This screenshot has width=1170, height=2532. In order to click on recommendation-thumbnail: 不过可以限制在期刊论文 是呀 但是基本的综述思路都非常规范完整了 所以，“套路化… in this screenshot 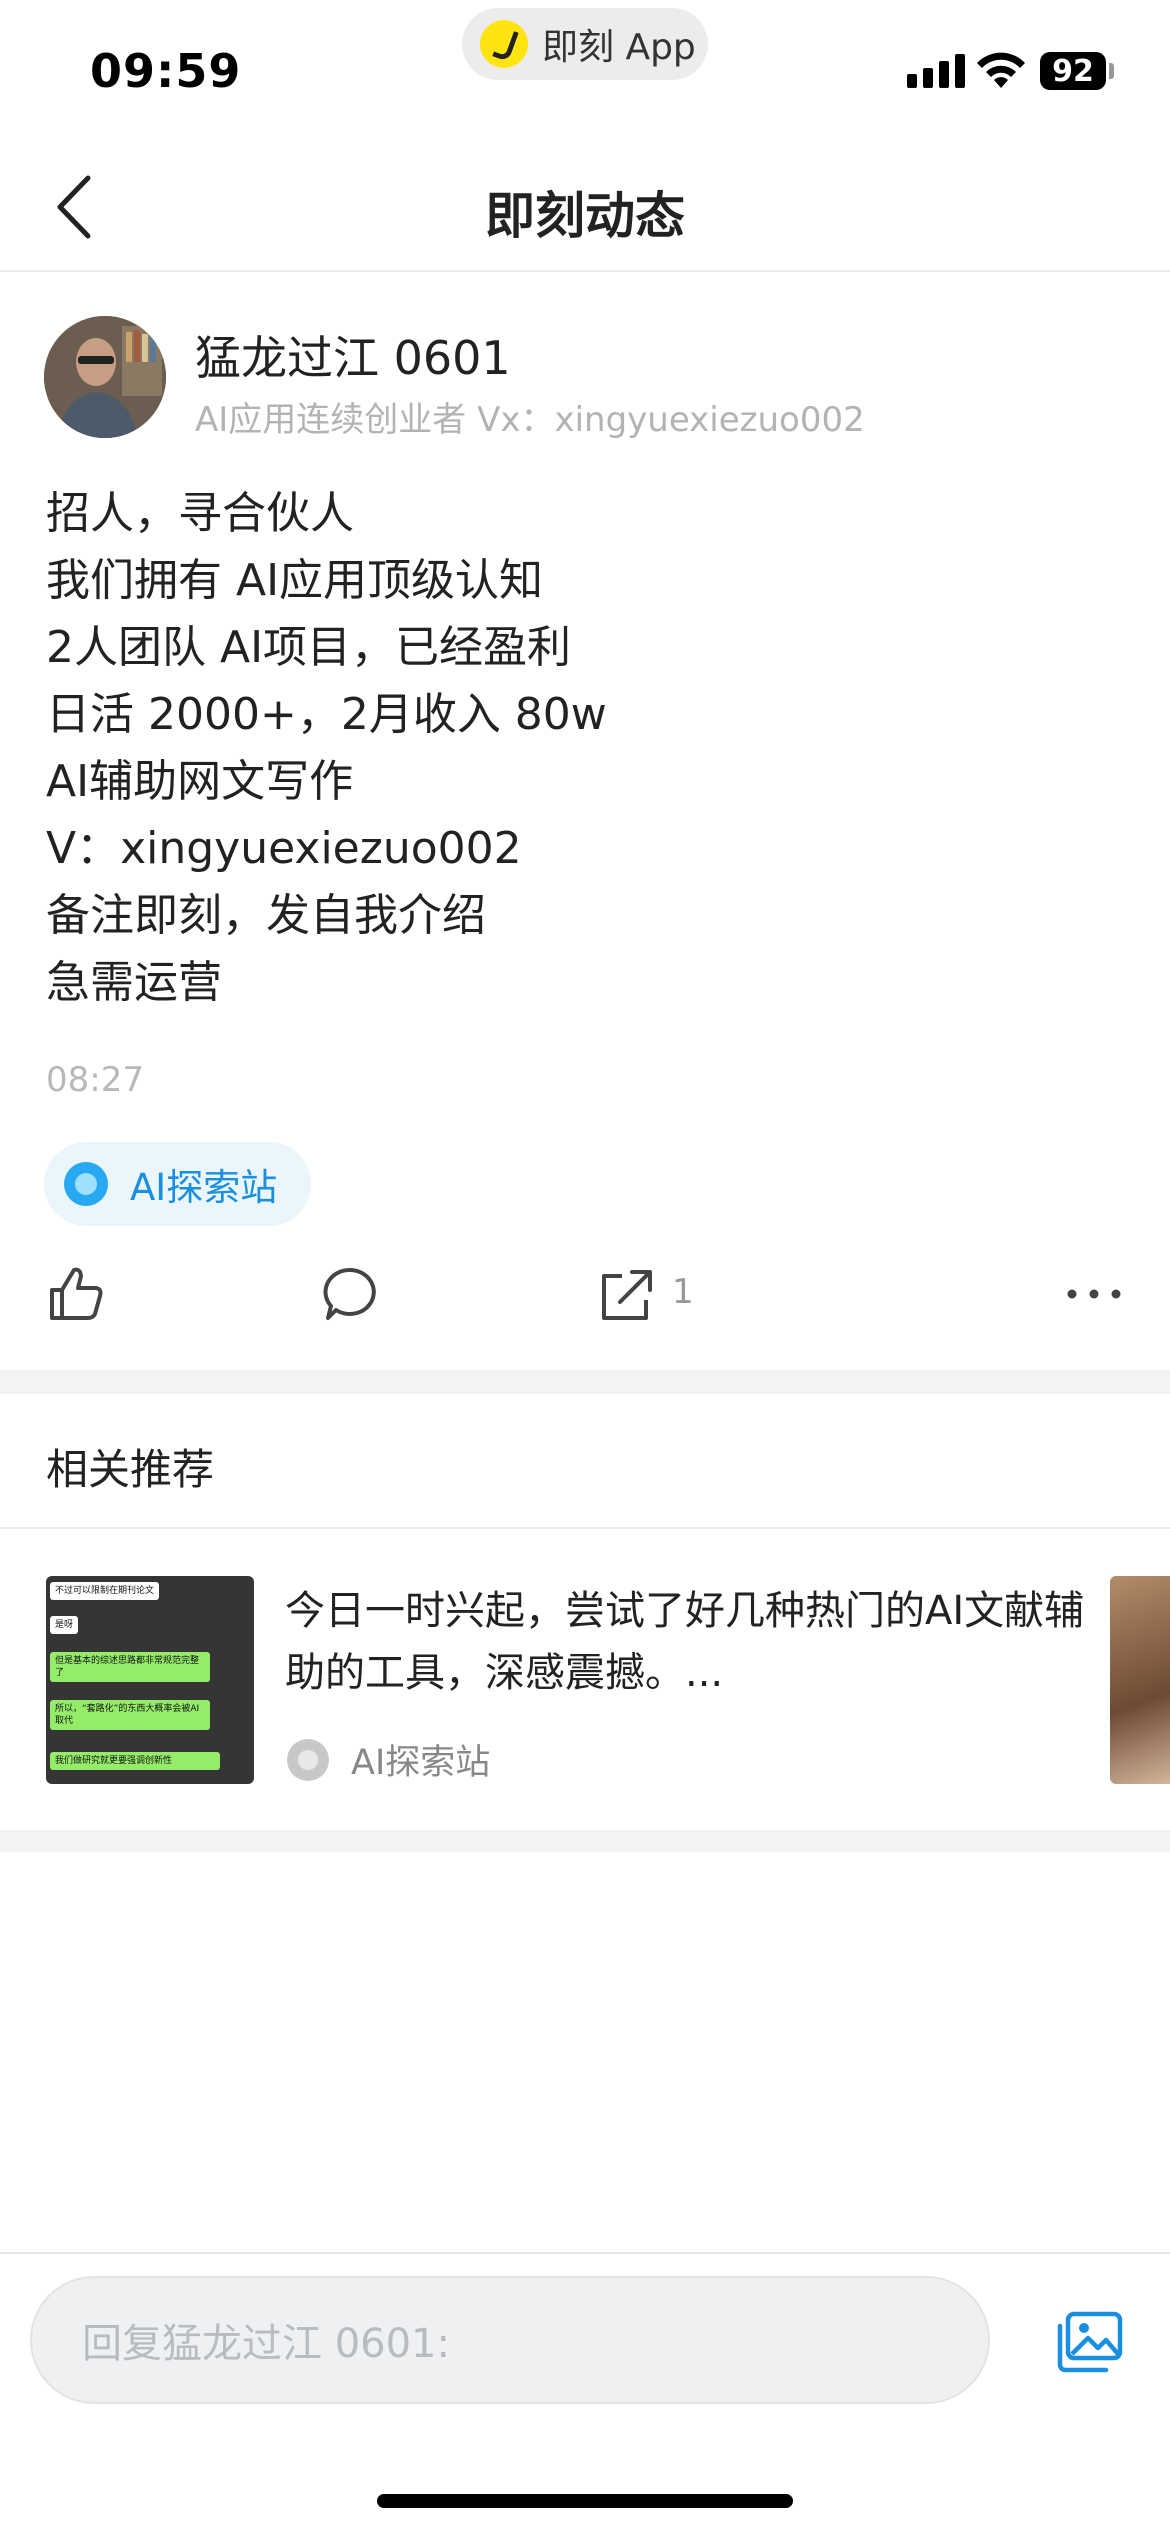, I will do `click(150, 1680)`.